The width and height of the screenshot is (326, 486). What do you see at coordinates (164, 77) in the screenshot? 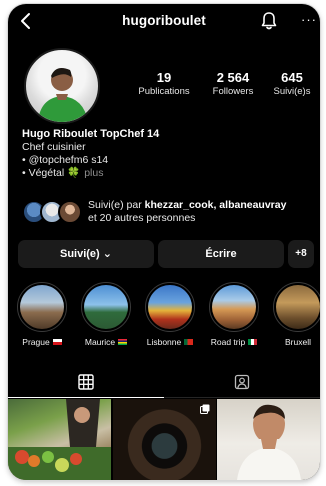
I see `posts-count: 19` at bounding box center [164, 77].